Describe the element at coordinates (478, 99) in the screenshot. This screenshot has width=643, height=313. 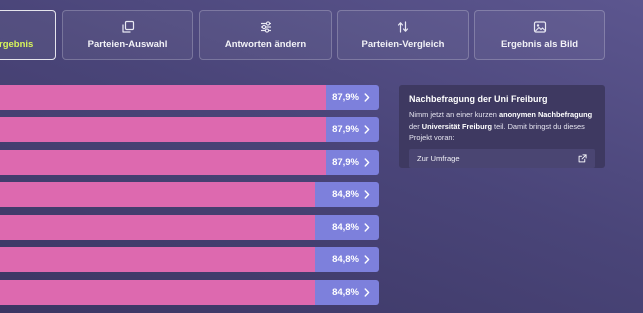
I see `survey-title: Nachbefragung der Uni Freiburg` at that location.